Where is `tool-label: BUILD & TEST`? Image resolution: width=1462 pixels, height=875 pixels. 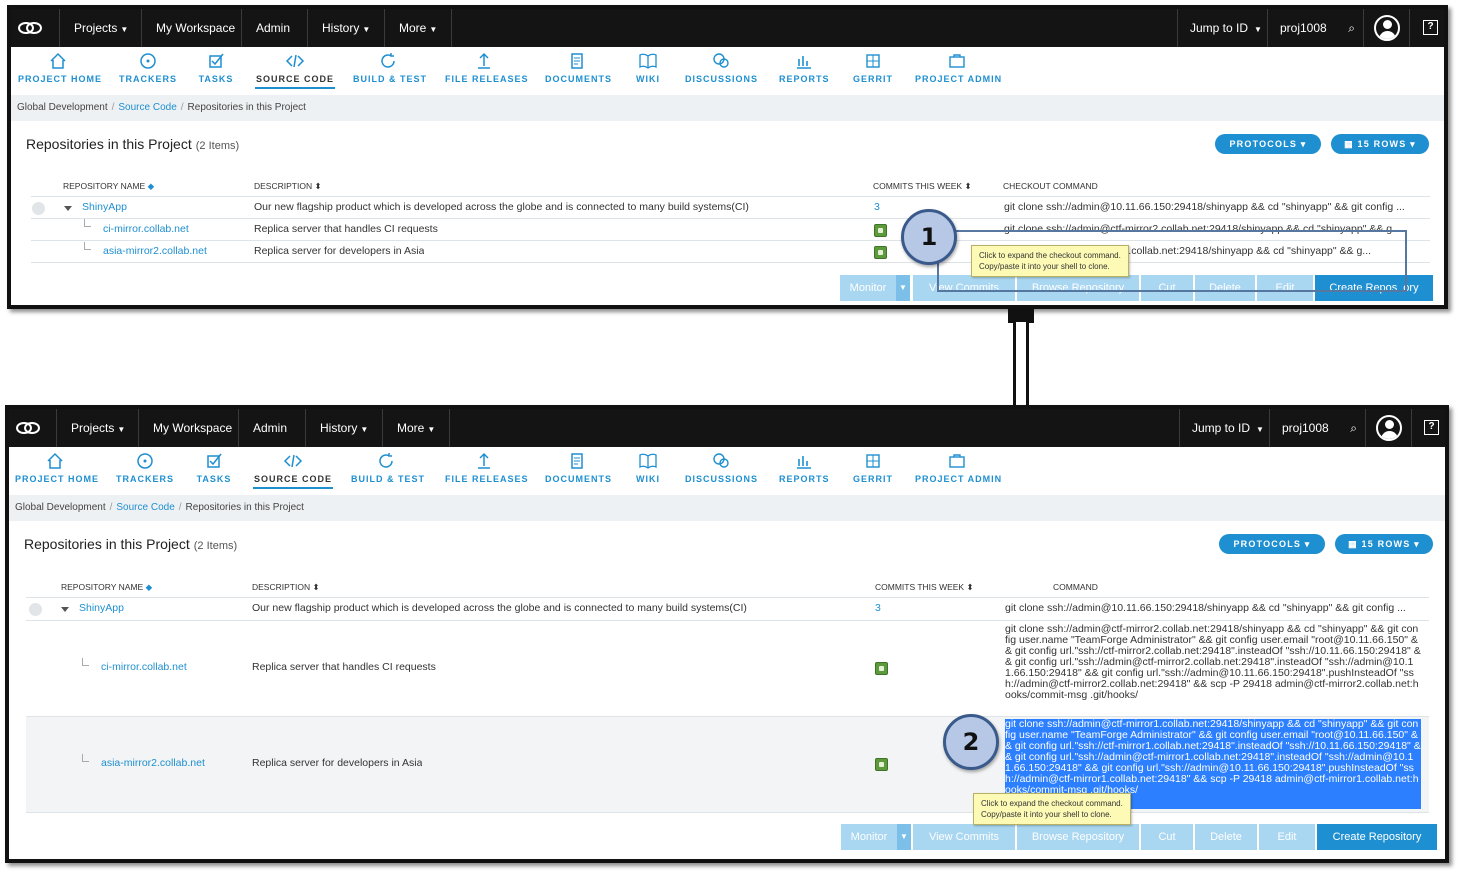 tool-label: BUILD & TEST is located at coordinates (390, 79).